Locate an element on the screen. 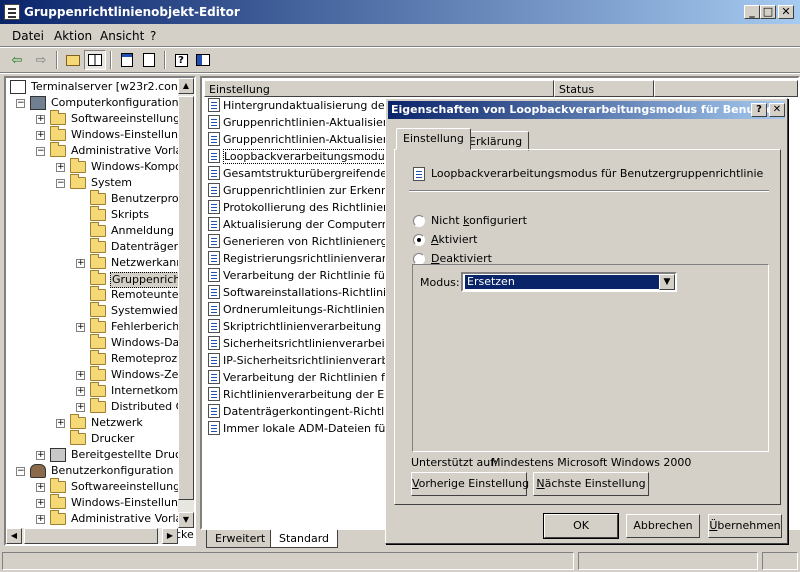 The height and width of the screenshot is (572, 800). tab-einstellung: Einstellung is located at coordinates (433, 139).